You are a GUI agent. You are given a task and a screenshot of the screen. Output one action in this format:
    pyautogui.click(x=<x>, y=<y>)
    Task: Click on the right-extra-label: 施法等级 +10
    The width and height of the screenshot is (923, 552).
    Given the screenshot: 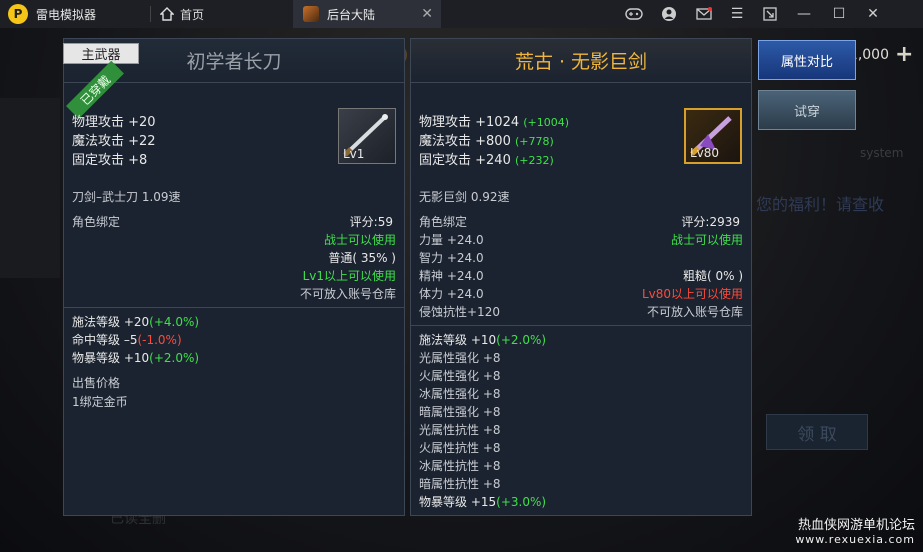 What is the action you would take?
    pyautogui.click(x=458, y=340)
    